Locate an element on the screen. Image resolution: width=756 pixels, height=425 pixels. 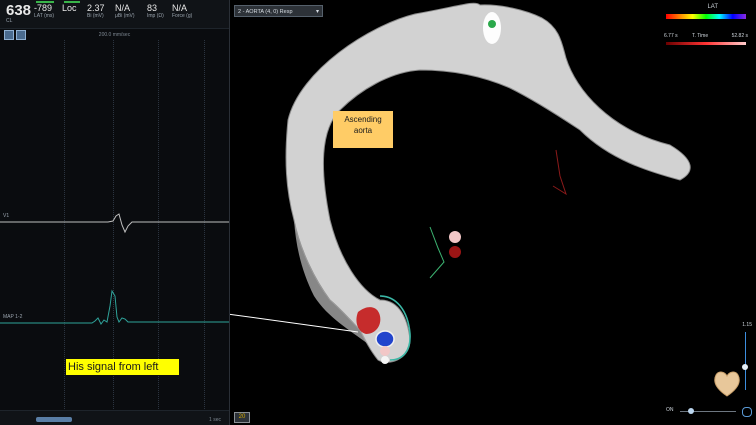
ecg-bottom-bar: 1 sec is located at coordinates (114, 417).